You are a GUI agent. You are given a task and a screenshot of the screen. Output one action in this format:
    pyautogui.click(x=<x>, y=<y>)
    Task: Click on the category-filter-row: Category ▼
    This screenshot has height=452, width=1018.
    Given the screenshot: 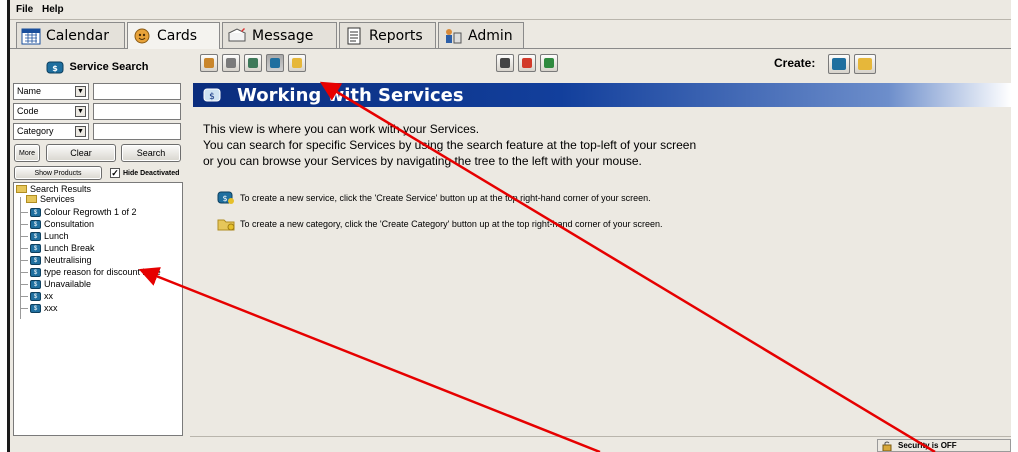 What is the action you would take?
    pyautogui.click(x=98, y=131)
    